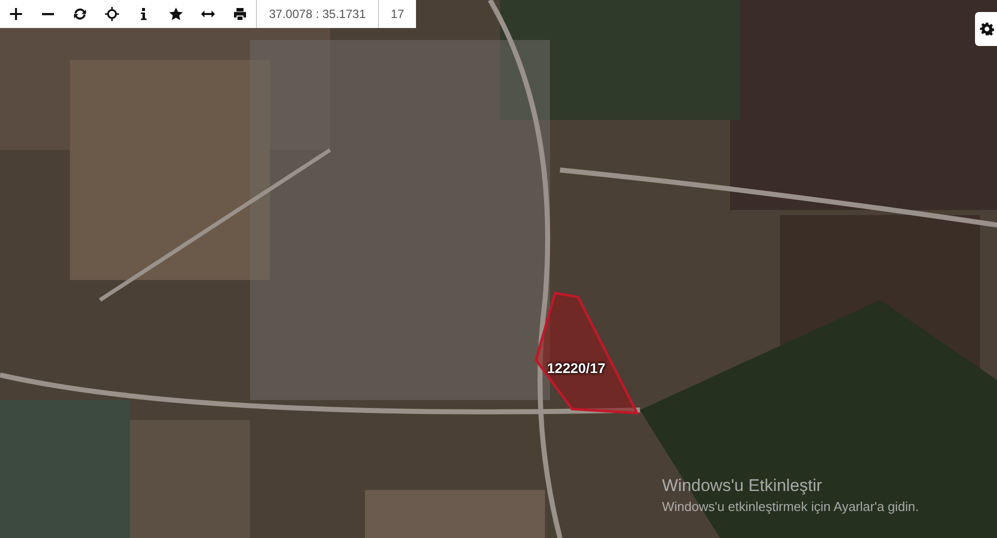 The width and height of the screenshot is (997, 538). What do you see at coordinates (790, 507) in the screenshot?
I see `activation-message: Windows'u etkinleştirmek için Ayarlar'a gidin.` at bounding box center [790, 507].